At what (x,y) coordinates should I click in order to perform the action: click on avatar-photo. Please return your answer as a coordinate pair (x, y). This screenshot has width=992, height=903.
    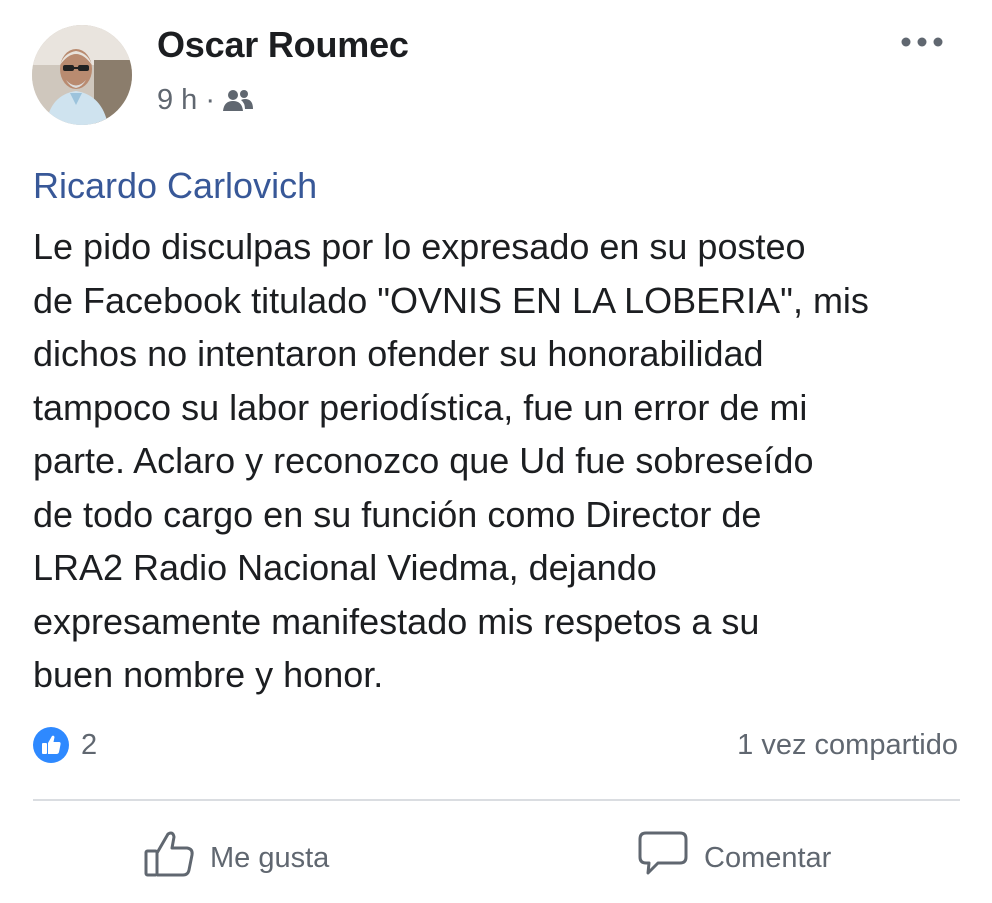
    Looking at the image, I should click on (82, 75).